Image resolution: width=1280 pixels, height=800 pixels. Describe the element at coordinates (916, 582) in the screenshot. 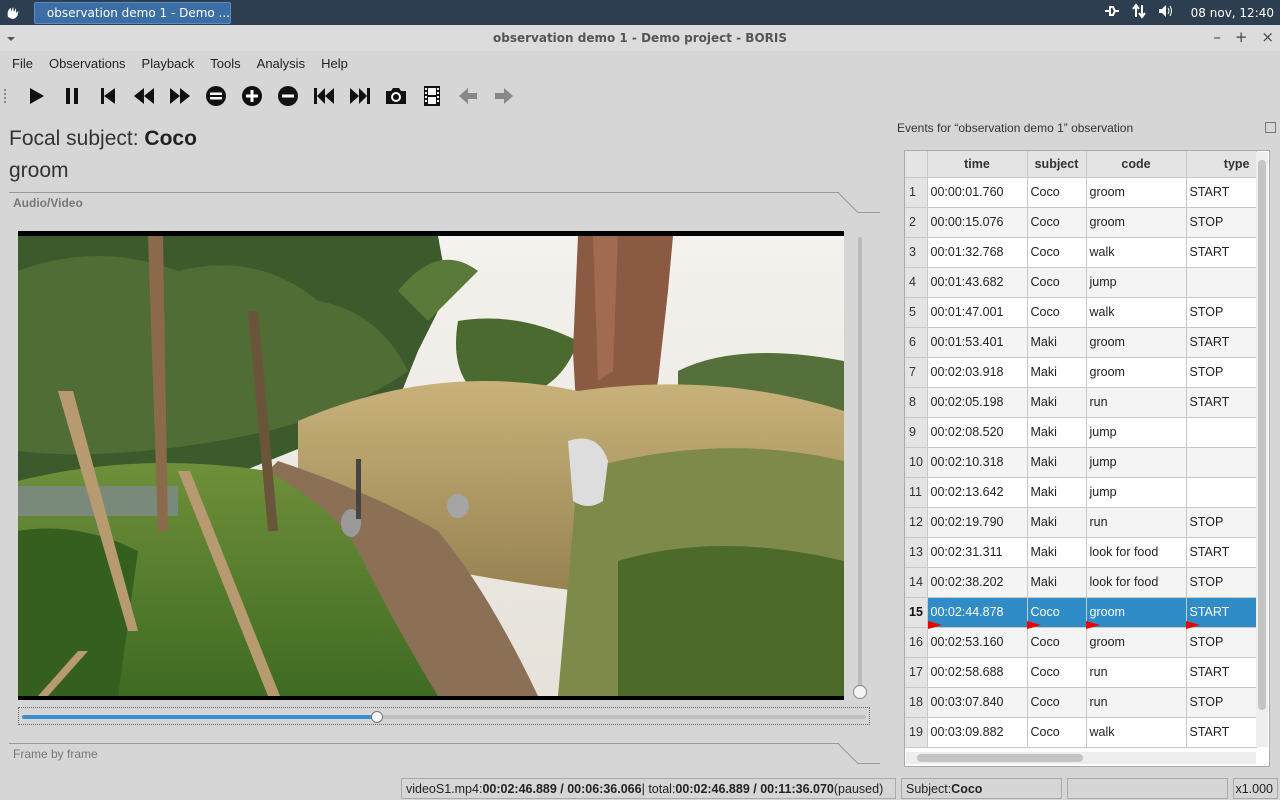

I see `row-number: 14` at that location.